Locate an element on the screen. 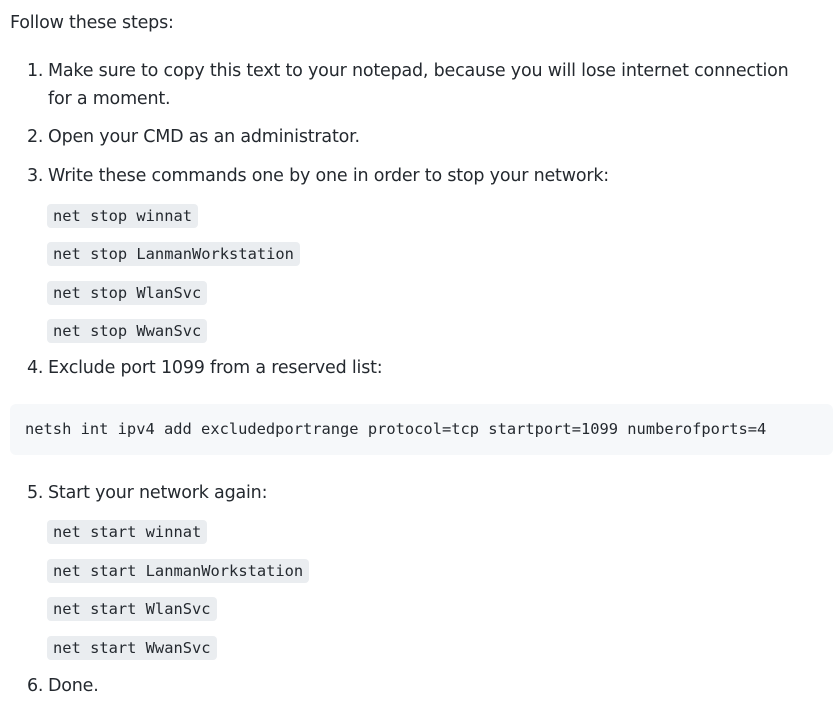 This screenshot has width=833, height=723. step-number: 5. is located at coordinates (35, 493).